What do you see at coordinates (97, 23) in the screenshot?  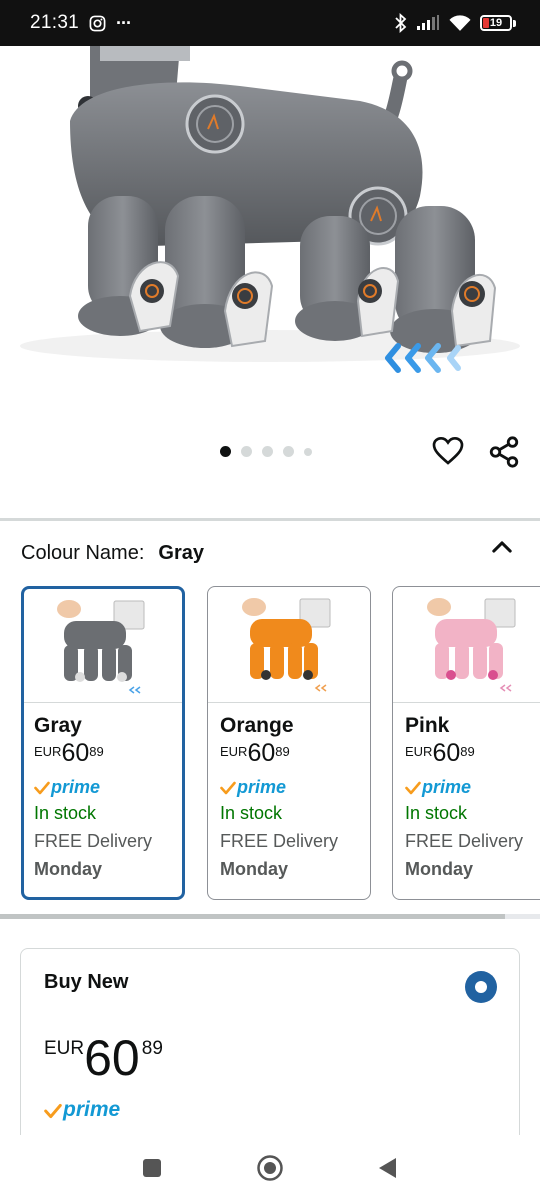 I see `instagram-icon` at bounding box center [97, 23].